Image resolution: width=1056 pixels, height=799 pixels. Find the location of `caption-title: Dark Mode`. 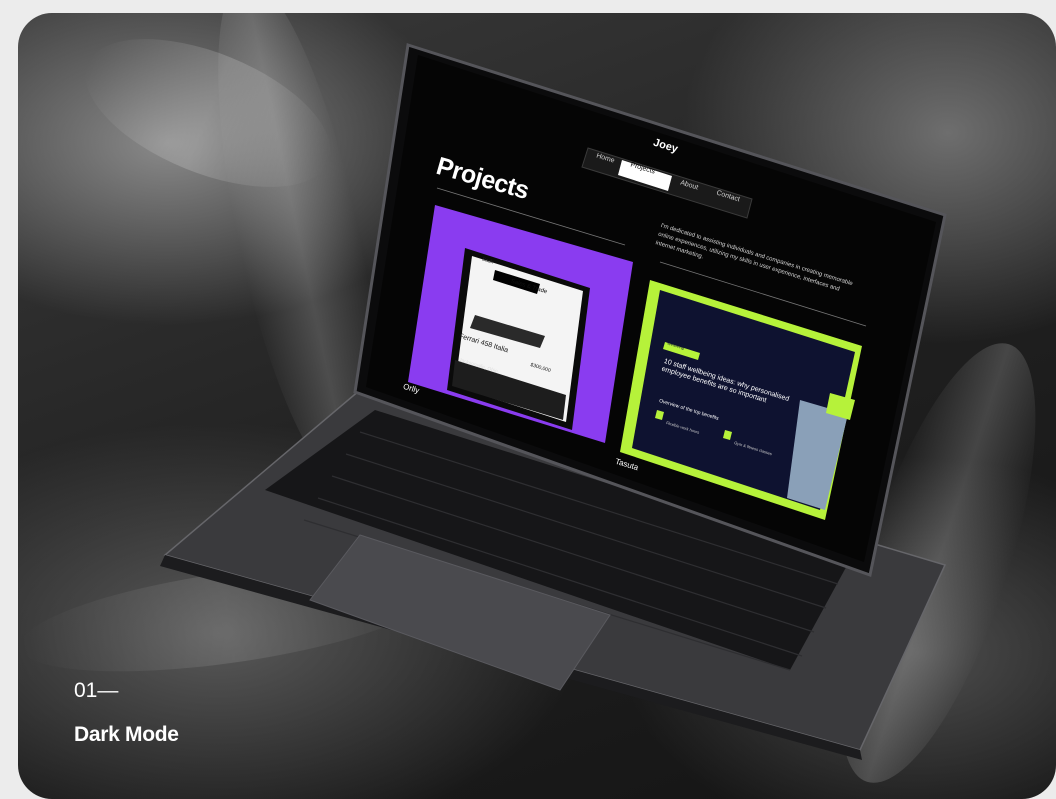

caption-title: Dark Mode is located at coordinates (126, 734).